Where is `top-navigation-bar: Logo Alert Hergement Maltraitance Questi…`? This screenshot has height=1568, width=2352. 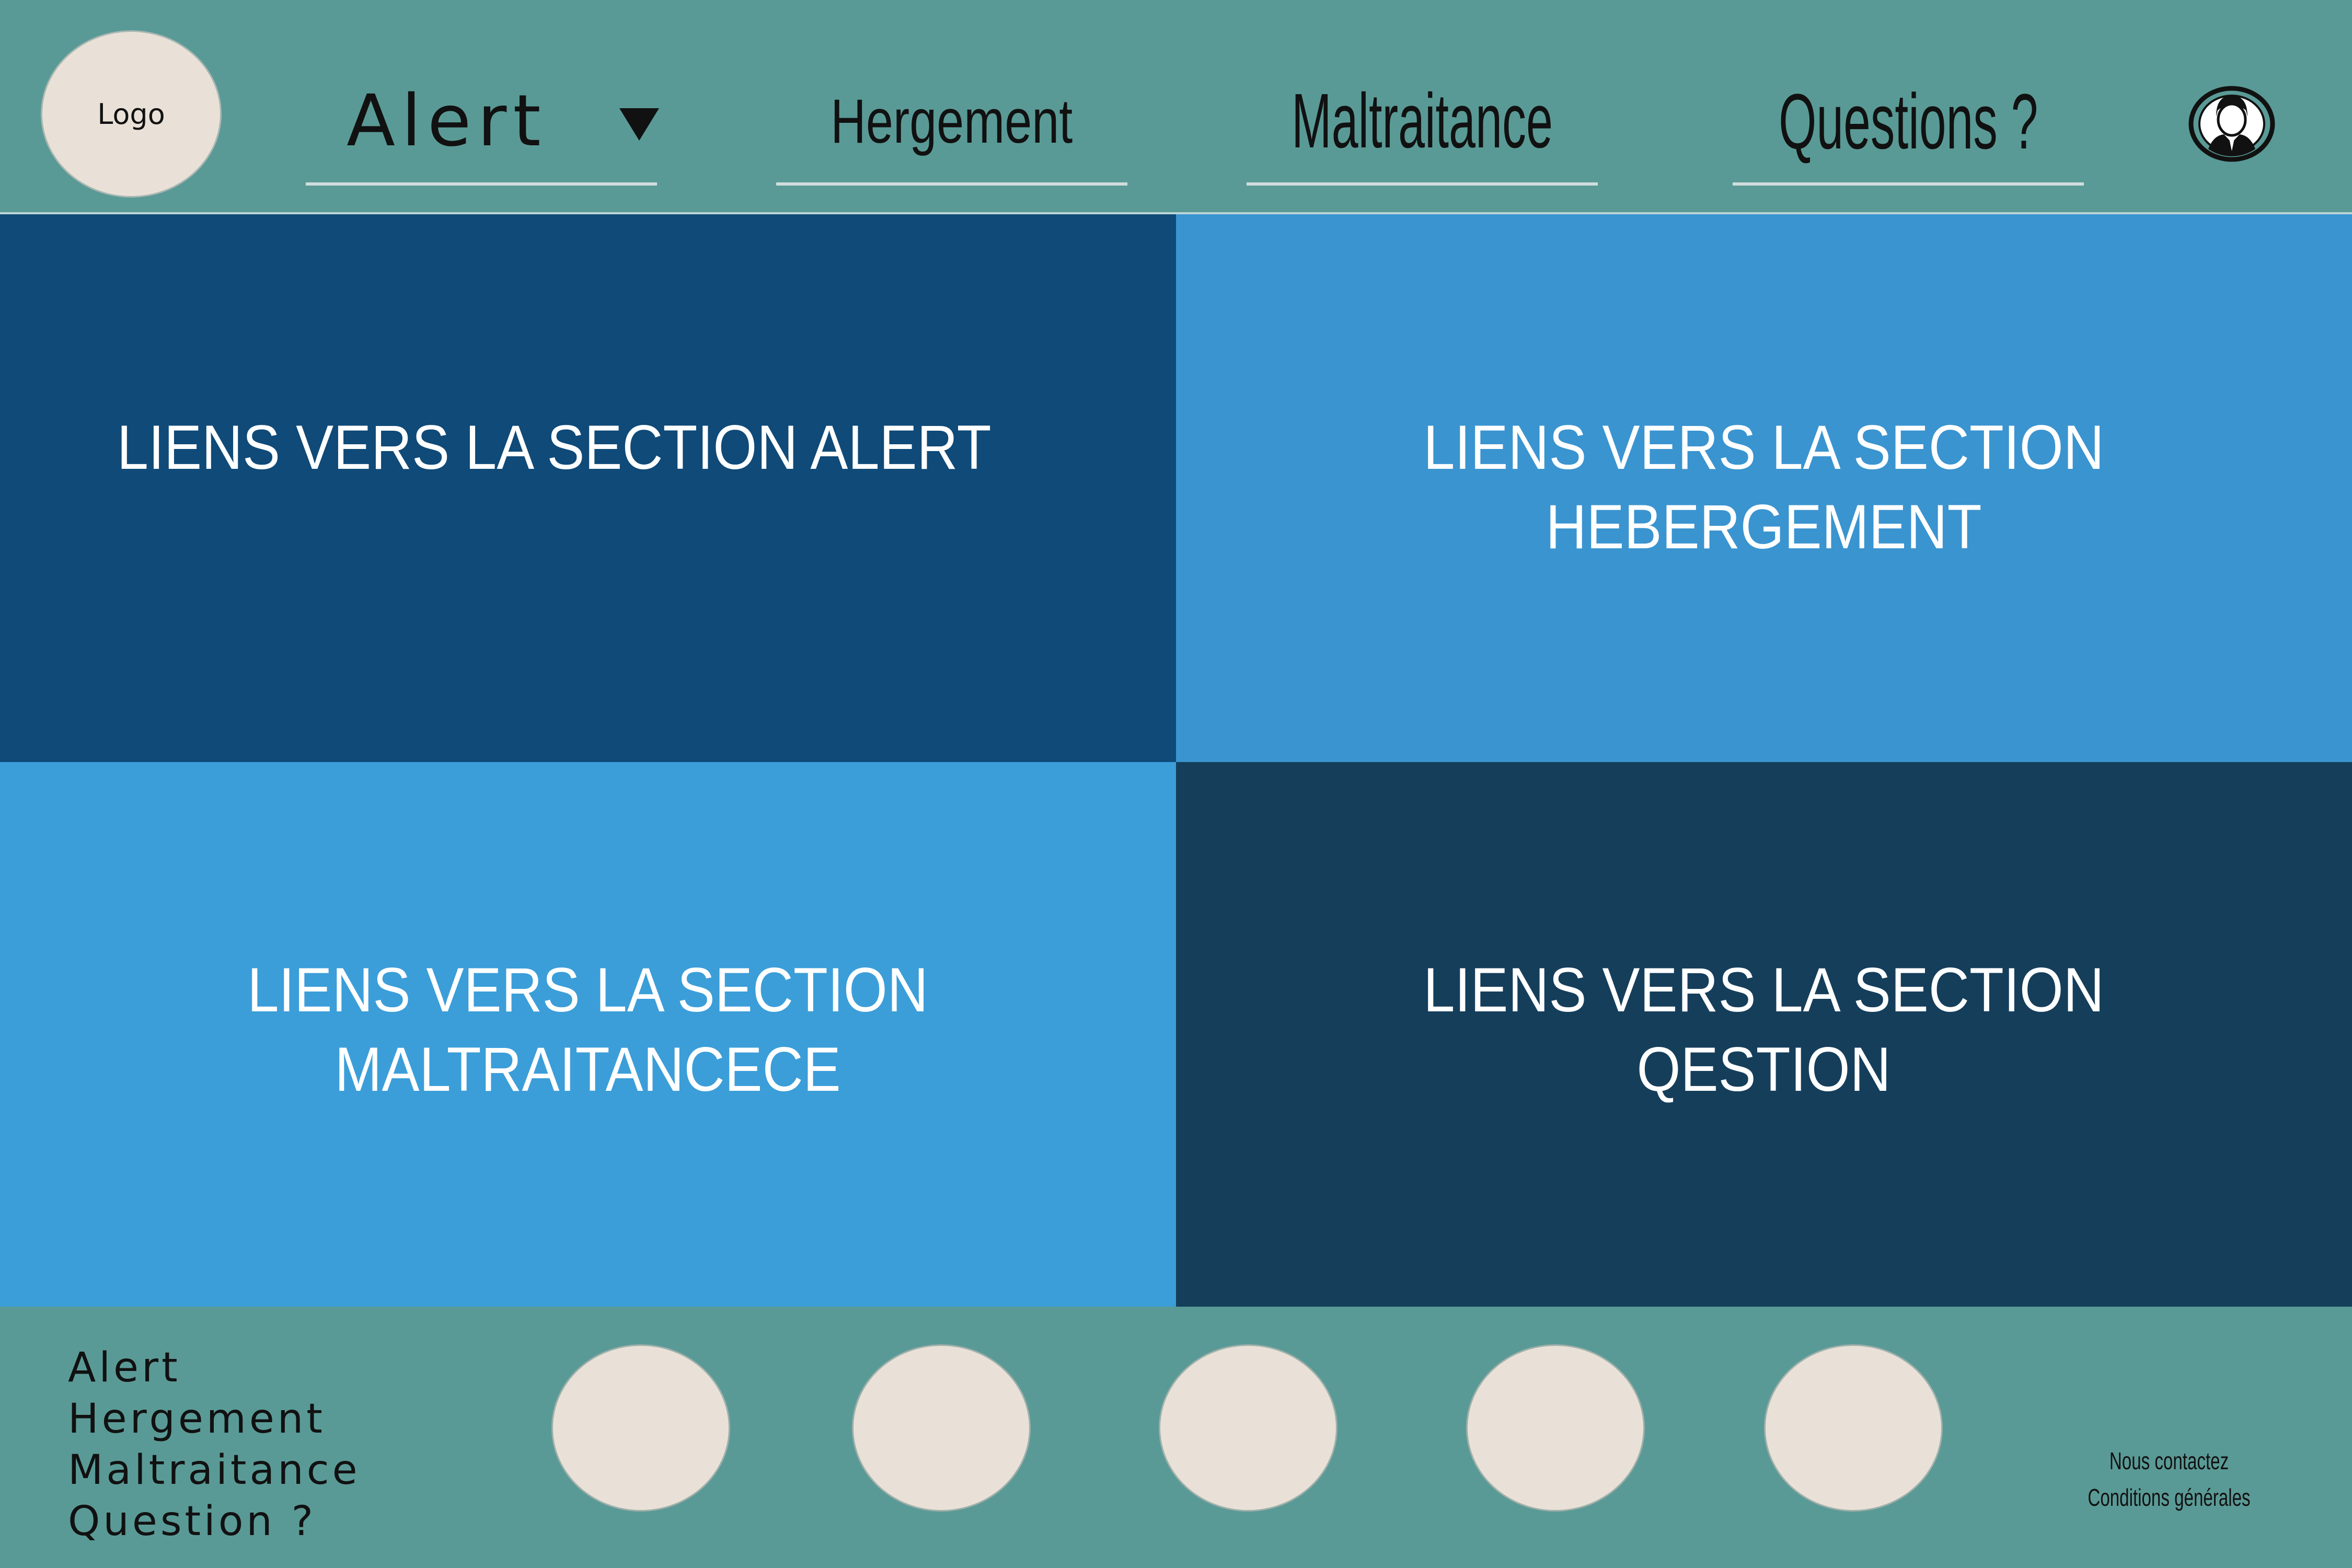 top-navigation-bar: Logo Alert Hergement Maltraitance Questi… is located at coordinates (1176, 107).